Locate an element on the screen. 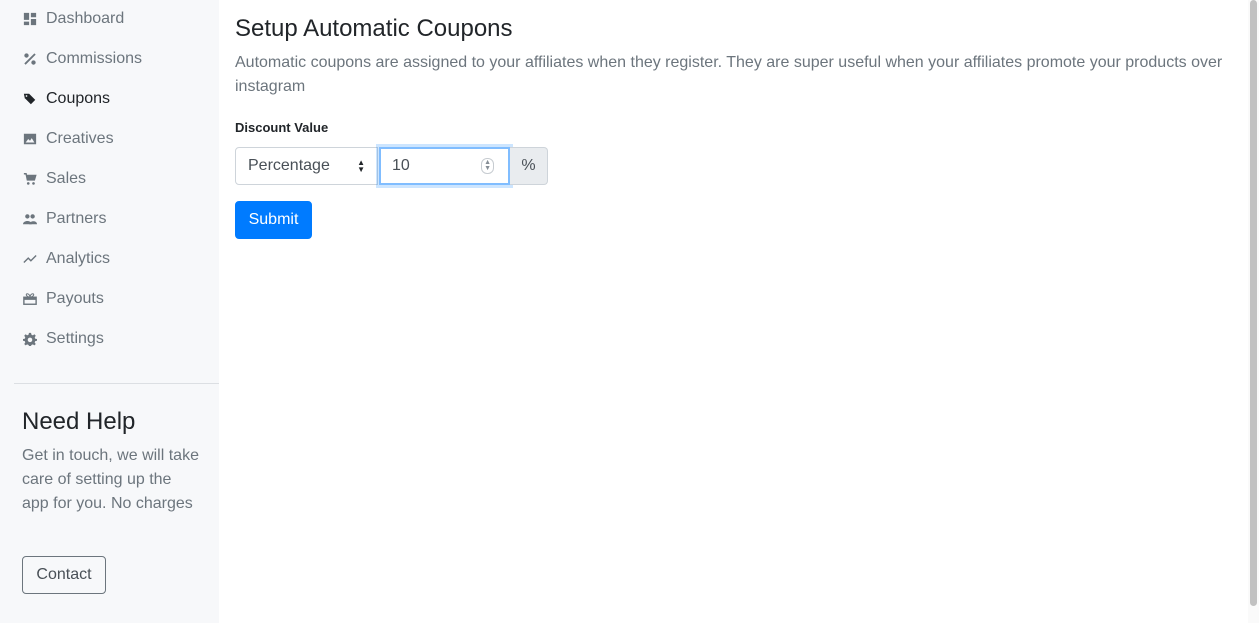 Image resolution: width=1259 pixels, height=623 pixels. number-spinner-icon: ▲ ▼ is located at coordinates (487, 166).